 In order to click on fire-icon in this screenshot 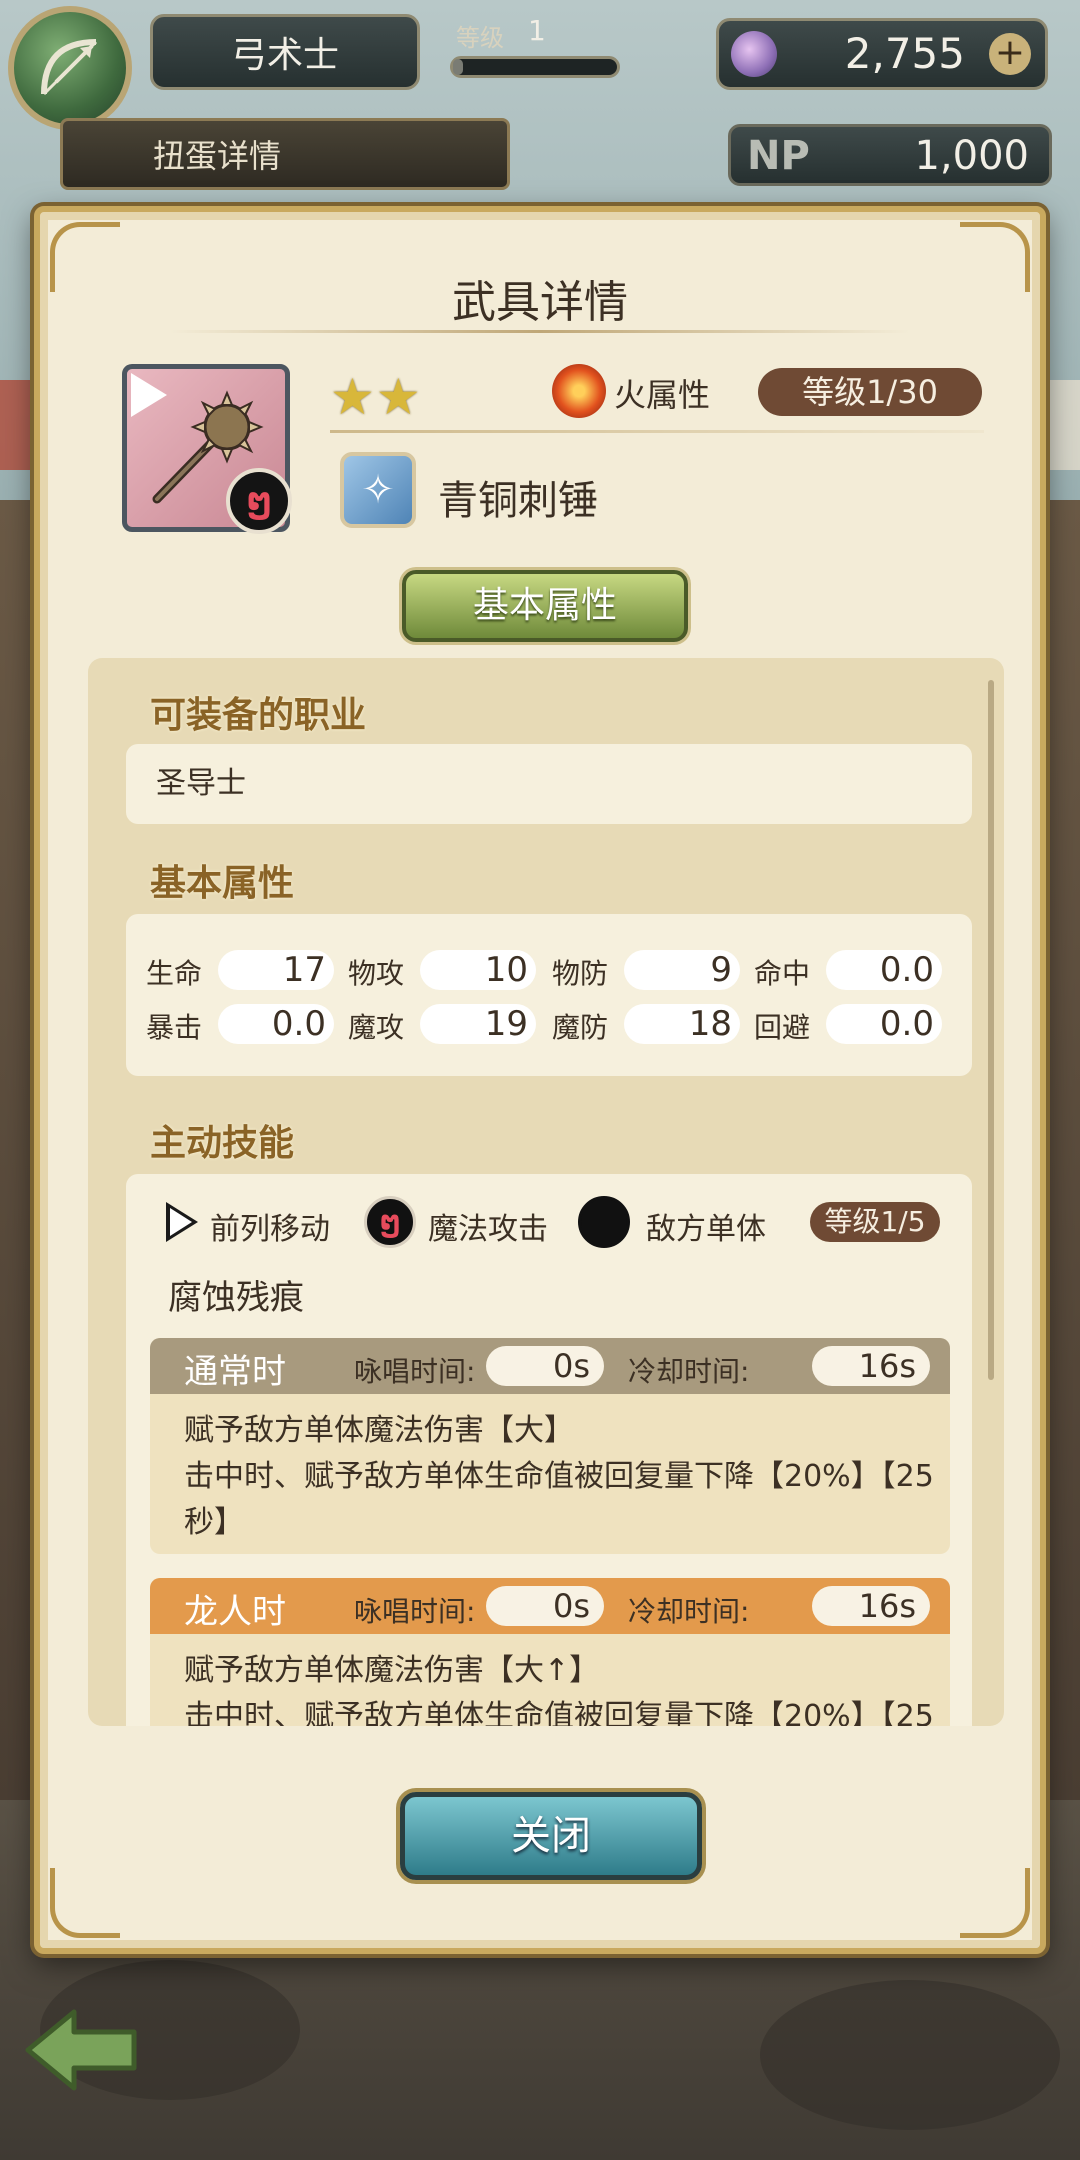, I will do `click(579, 391)`.